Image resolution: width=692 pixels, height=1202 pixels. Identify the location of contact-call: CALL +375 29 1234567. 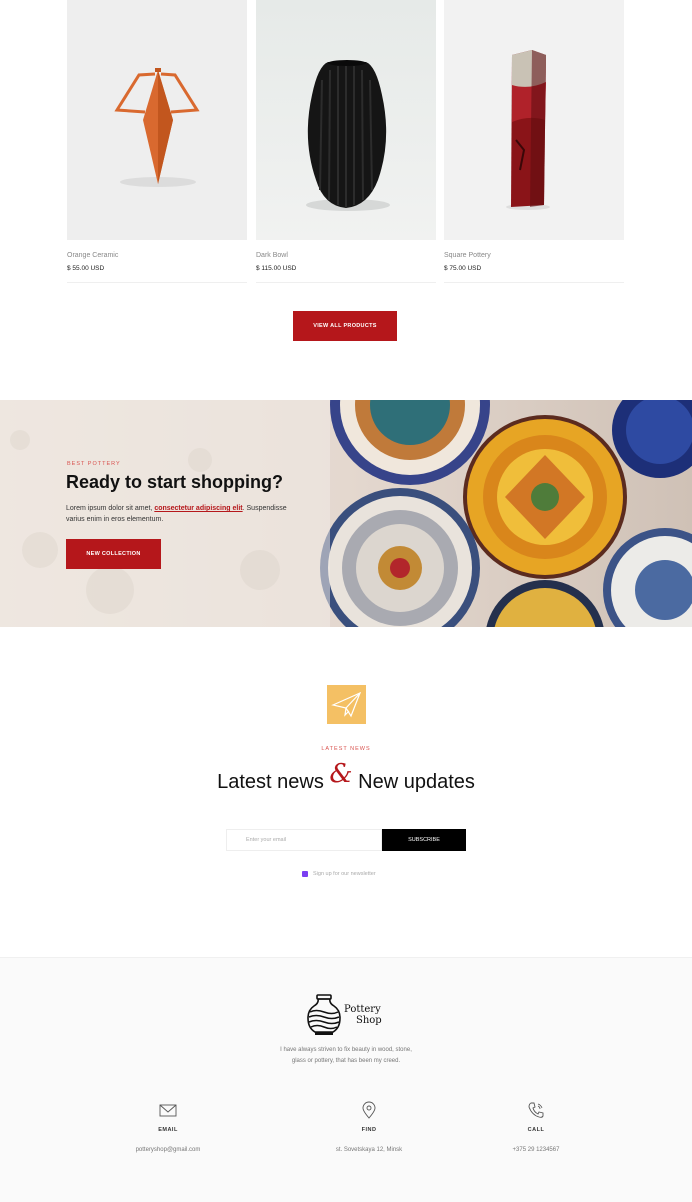
(536, 1127).